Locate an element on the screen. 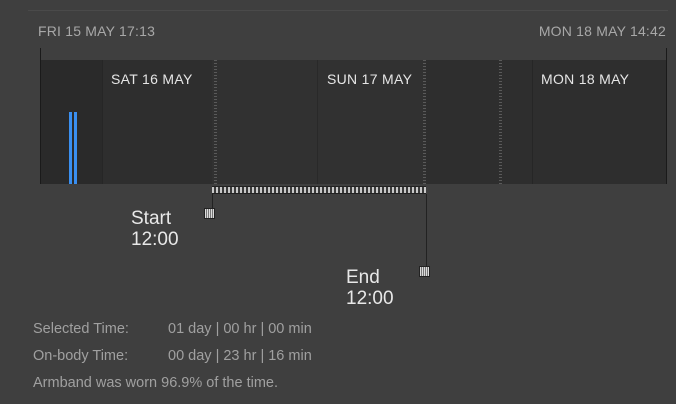  selected-time-row: Selected Time: 01 day | 00 hr | 00 min is located at coordinates (172, 329).